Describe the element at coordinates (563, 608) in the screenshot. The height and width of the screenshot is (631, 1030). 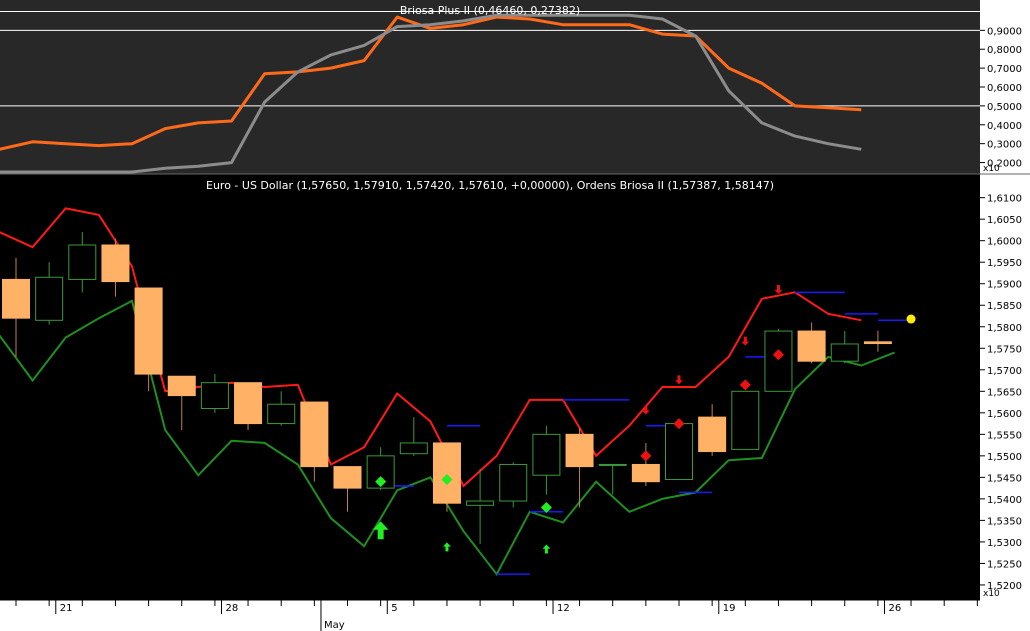
I see `date-tick-label: 12` at that location.